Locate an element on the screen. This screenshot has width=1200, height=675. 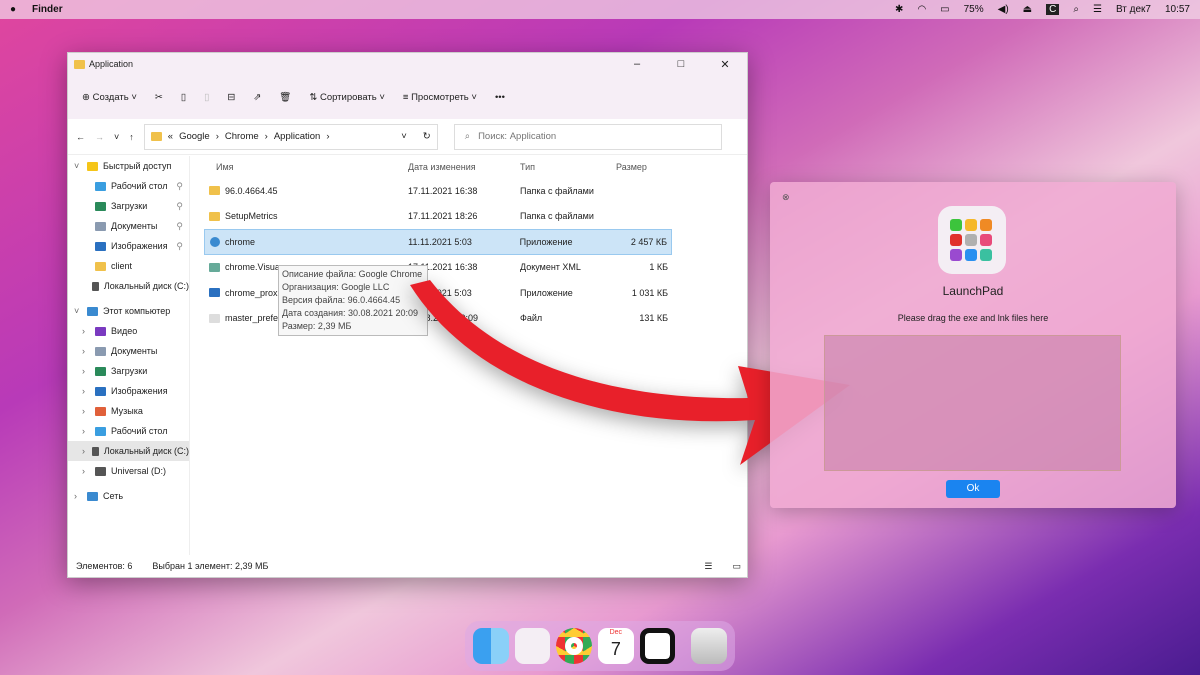
finder-icon is located at coordinates (491, 646).